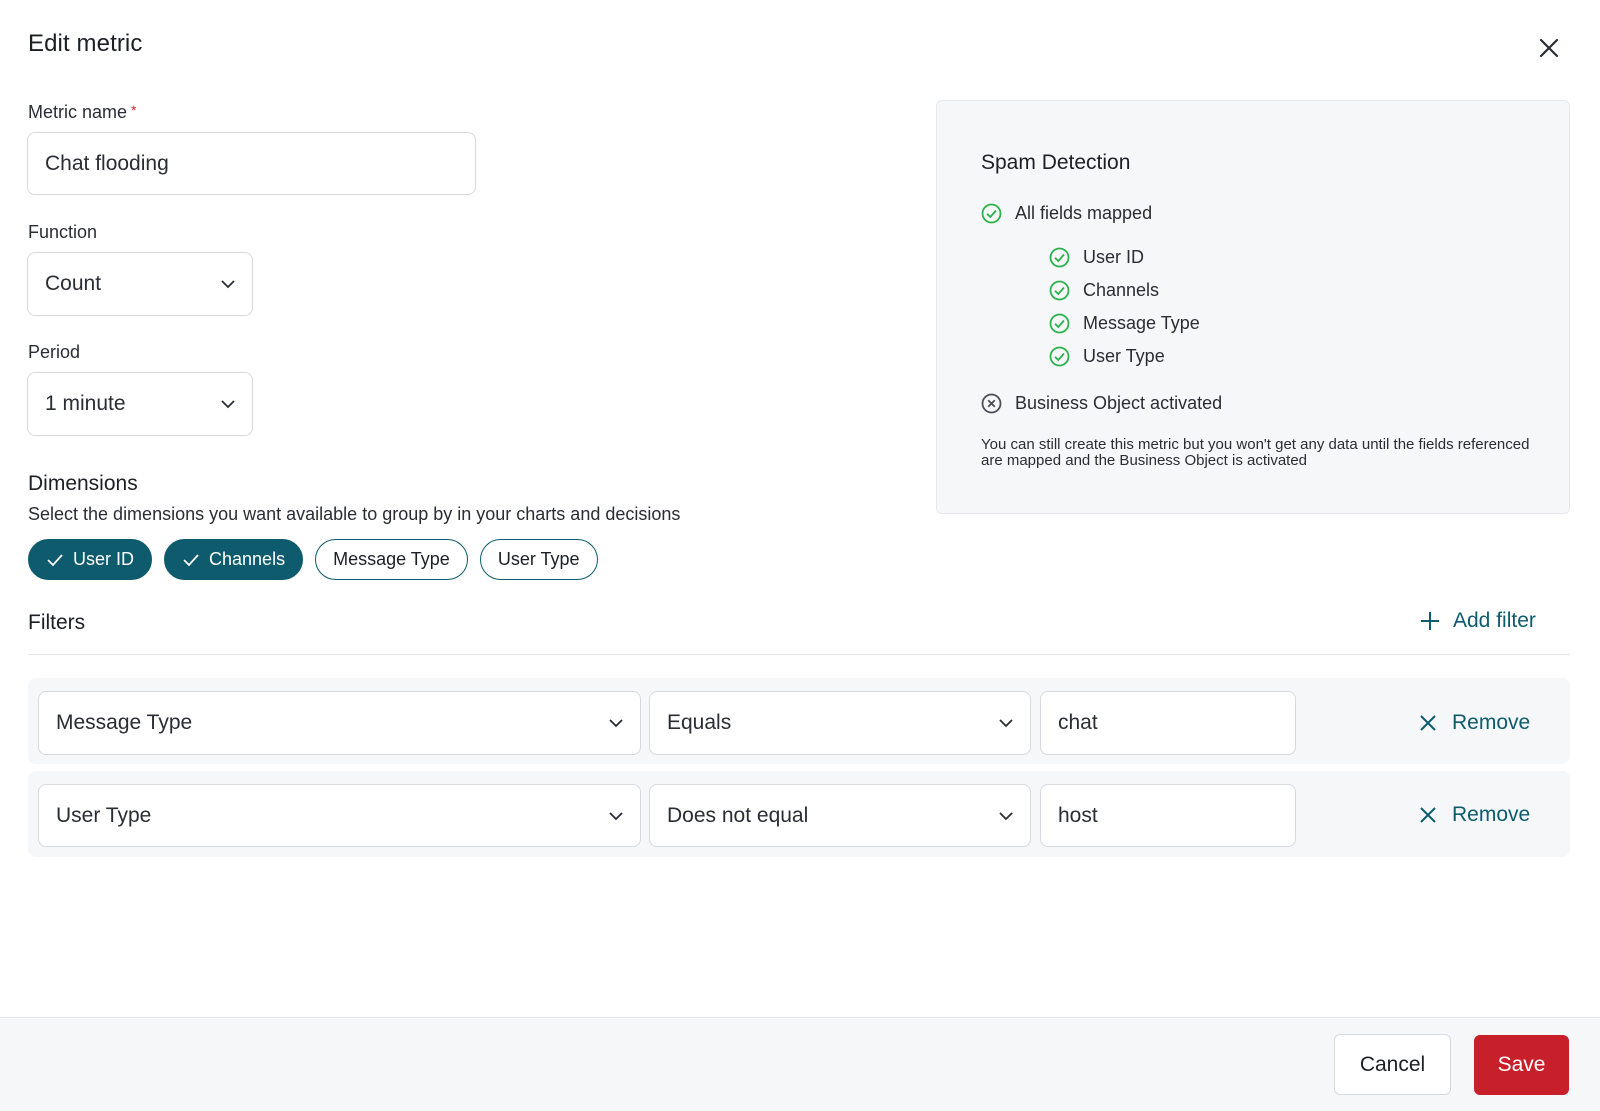 The height and width of the screenshot is (1111, 1600). What do you see at coordinates (104, 815) in the screenshot?
I see `filter-field-value: User Type` at bounding box center [104, 815].